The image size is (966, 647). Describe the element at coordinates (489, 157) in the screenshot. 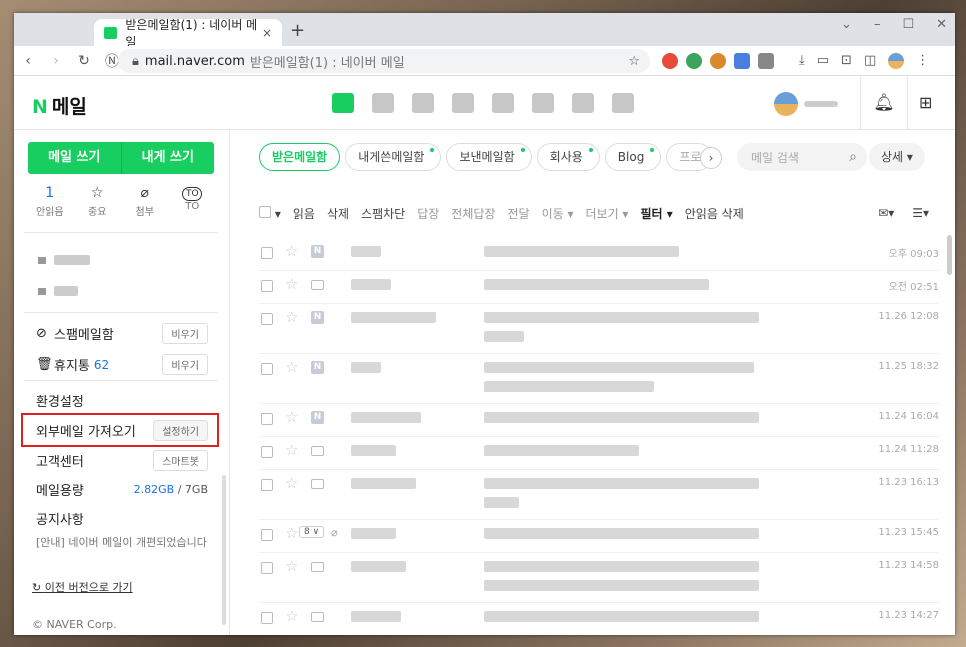

I see `tab-sent: 보낸메일함` at that location.